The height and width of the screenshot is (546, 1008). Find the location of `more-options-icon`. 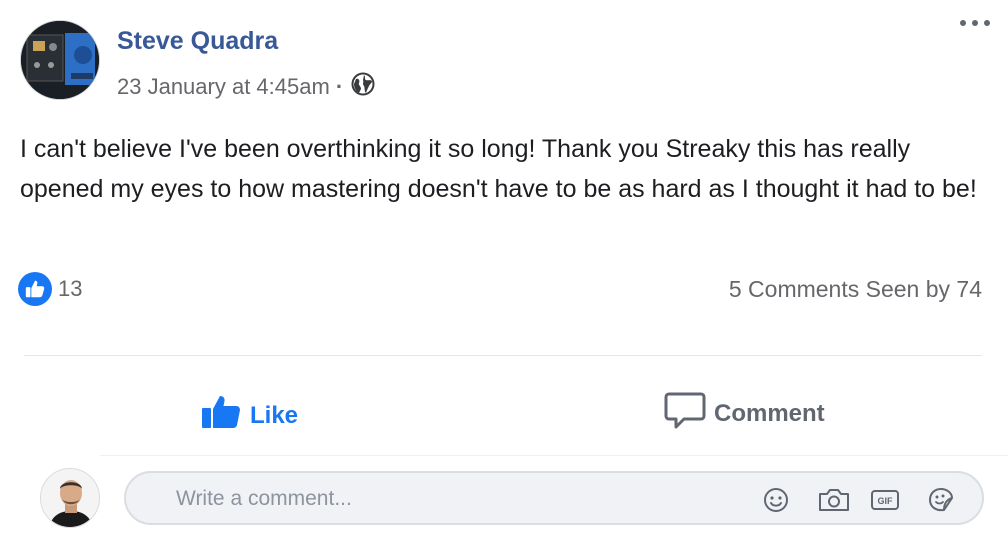

more-options-icon is located at coordinates (975, 23).